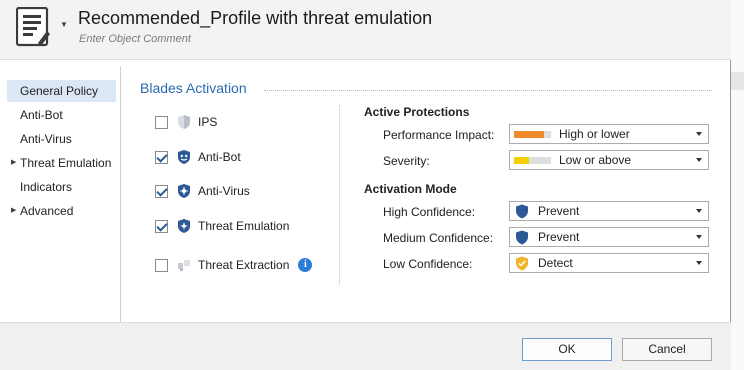  What do you see at coordinates (219, 157) in the screenshot?
I see `blade-label: Anti-Bot` at bounding box center [219, 157].